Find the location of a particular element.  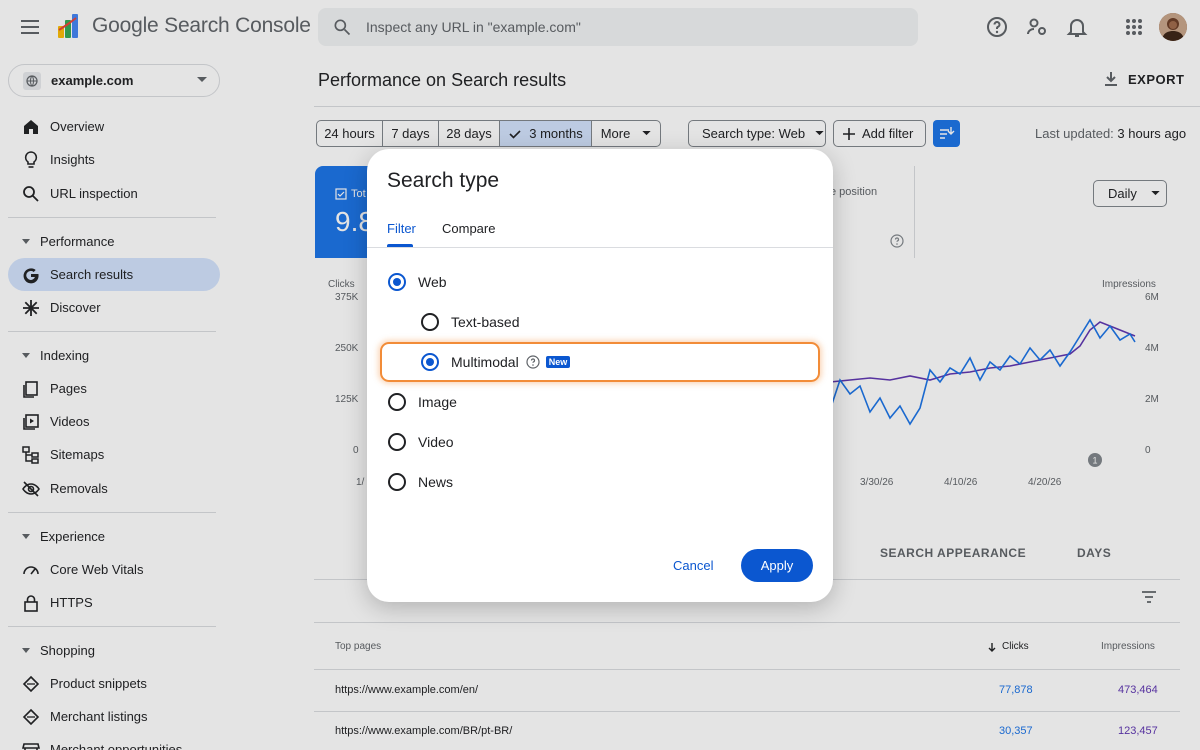

option-label: Video is located at coordinates (436, 442).